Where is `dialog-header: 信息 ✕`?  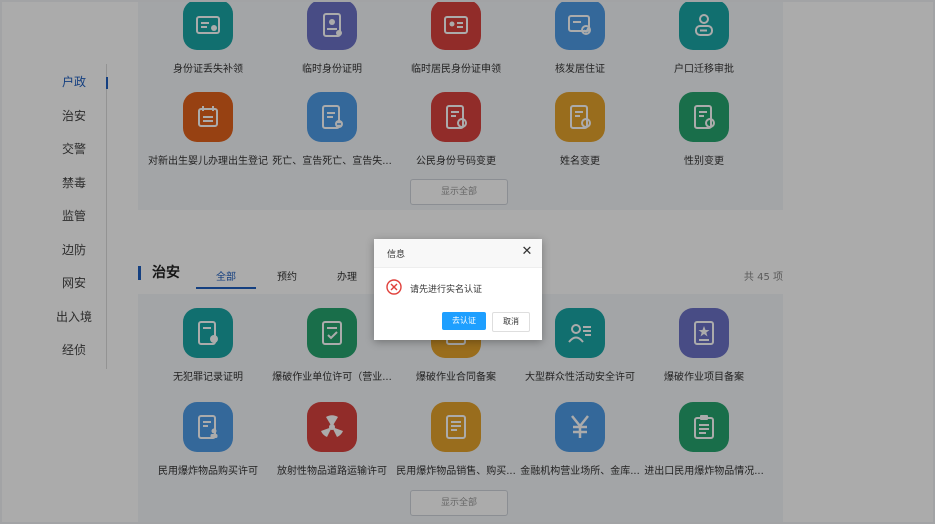
dialog-header: 信息 ✕ is located at coordinates (458, 253).